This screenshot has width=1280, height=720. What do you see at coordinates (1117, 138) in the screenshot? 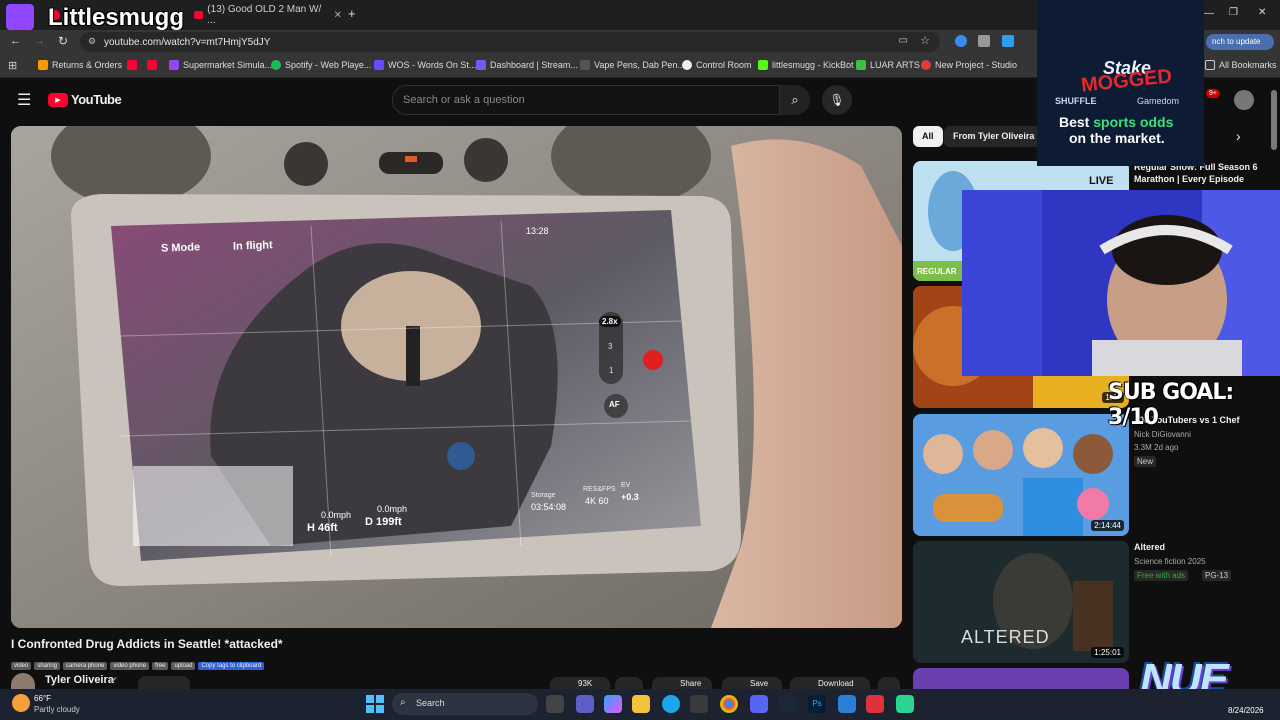
I see `ad-headline-2: on the market.` at bounding box center [1117, 138].